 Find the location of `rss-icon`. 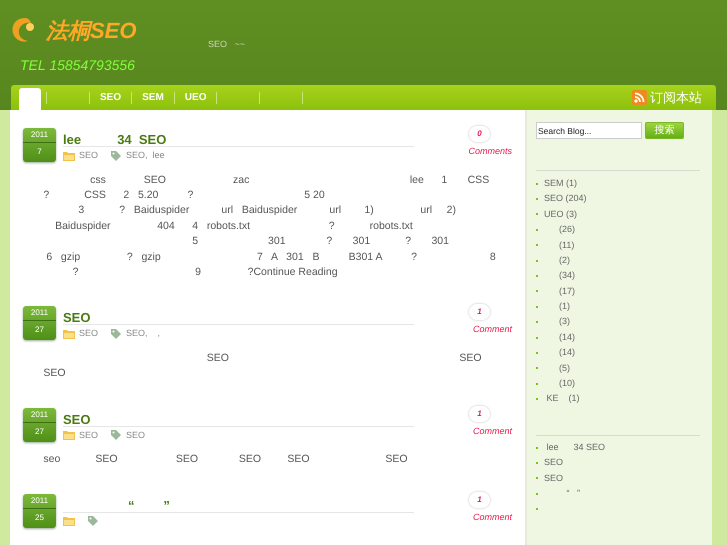

rss-icon is located at coordinates (639, 97).